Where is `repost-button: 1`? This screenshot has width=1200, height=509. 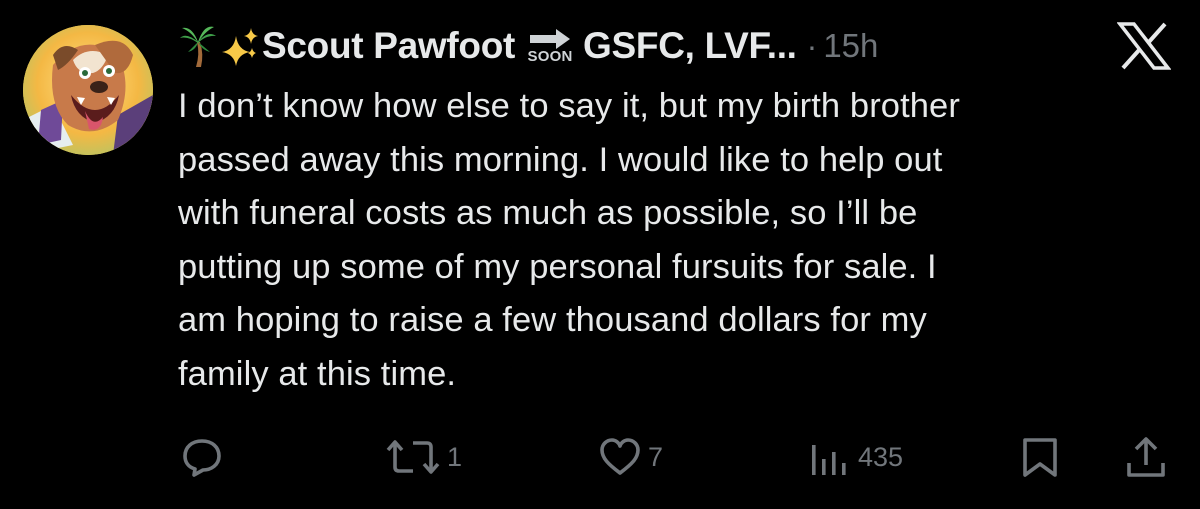 repost-button: 1 is located at coordinates (423, 457).